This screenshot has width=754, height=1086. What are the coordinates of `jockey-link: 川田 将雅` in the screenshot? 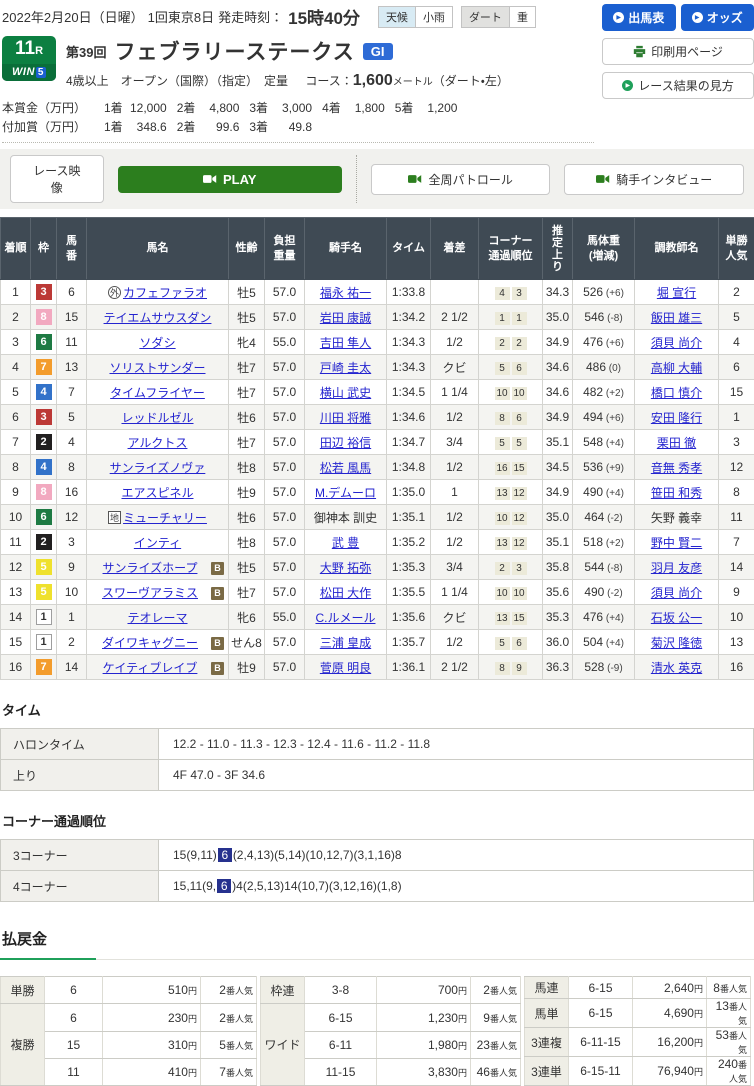 It's located at (345, 418).